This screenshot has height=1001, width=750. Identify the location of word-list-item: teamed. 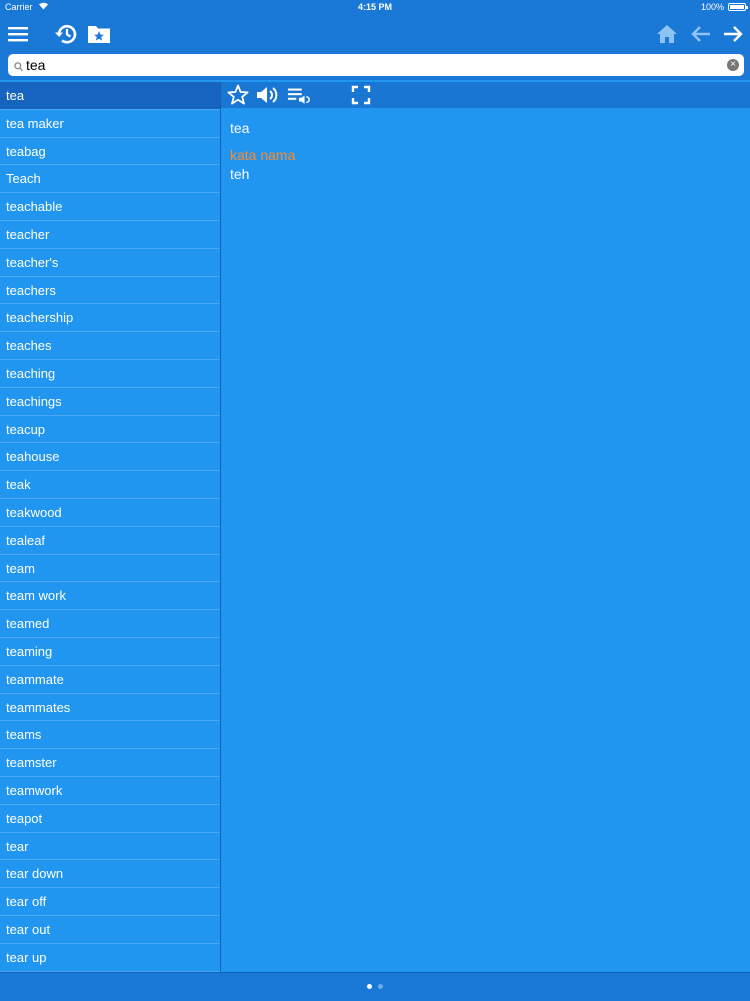
(110, 624).